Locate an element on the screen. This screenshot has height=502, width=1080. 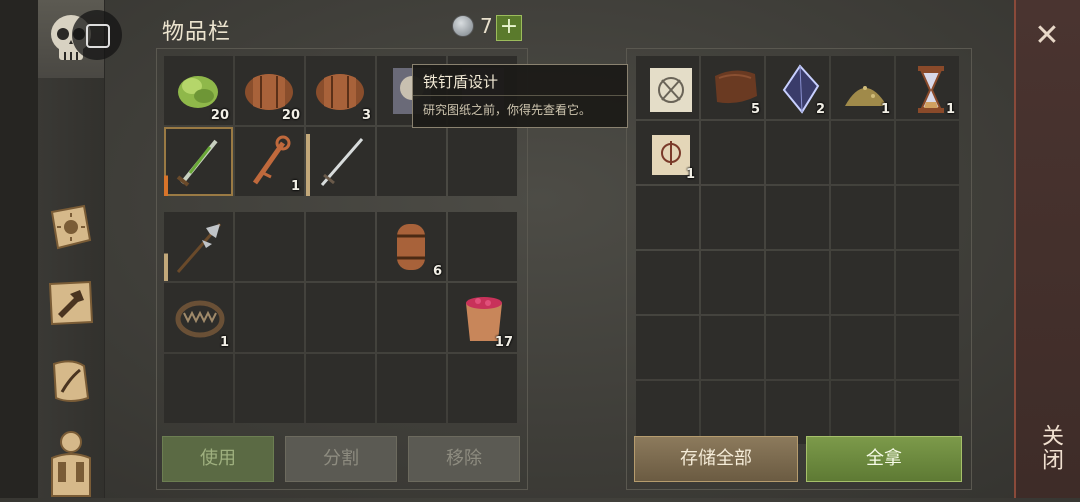
map-icon is located at coordinates (671, 90).